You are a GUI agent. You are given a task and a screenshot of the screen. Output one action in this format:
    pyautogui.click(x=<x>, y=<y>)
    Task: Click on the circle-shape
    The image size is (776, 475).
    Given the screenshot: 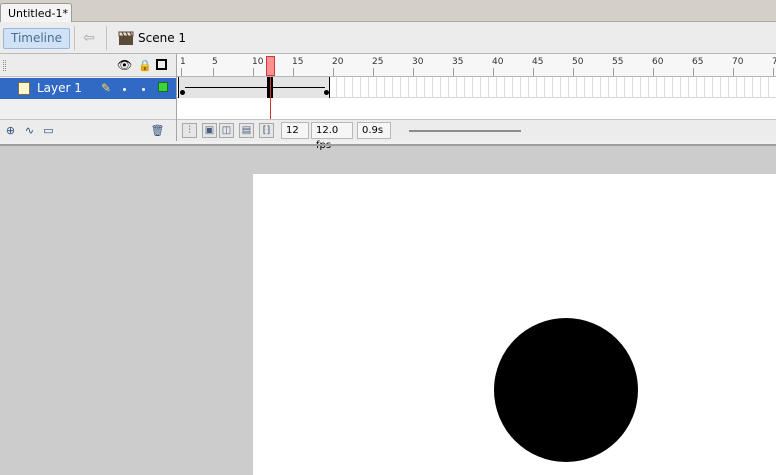 What is the action you would take?
    pyautogui.click(x=566, y=390)
    